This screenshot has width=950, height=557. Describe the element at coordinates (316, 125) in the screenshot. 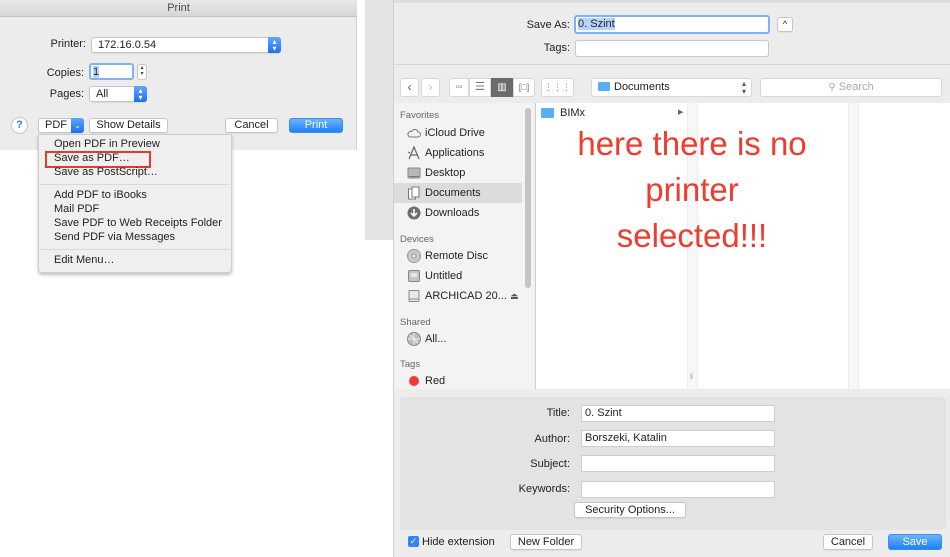

I see `print-button: Print` at that location.